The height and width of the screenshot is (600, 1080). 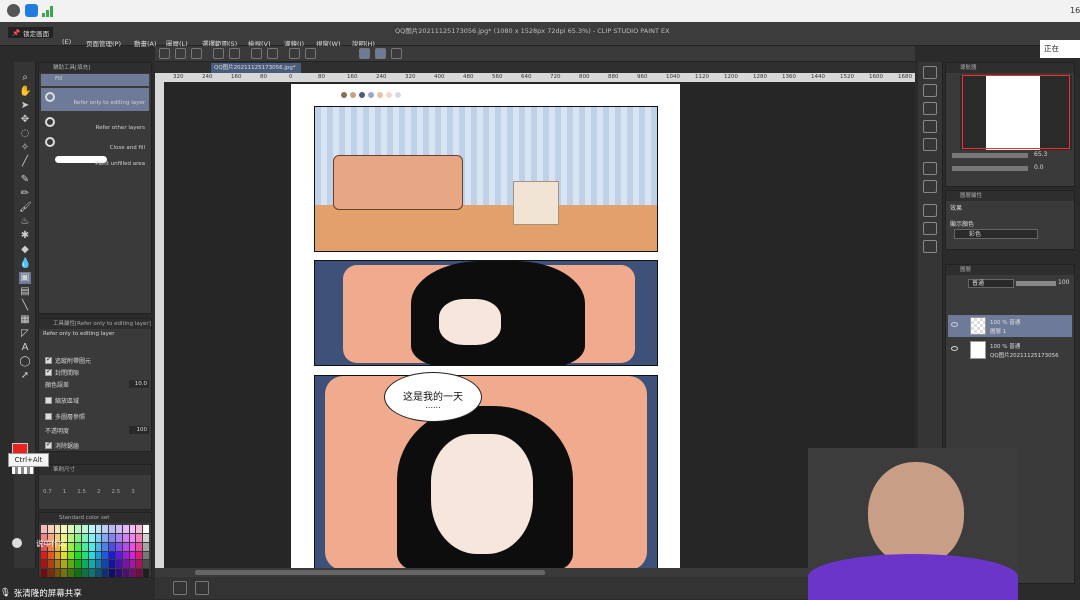 What do you see at coordinates (145, 43) in the screenshot?
I see `menu-animation: 動畫(A)` at bounding box center [145, 43].